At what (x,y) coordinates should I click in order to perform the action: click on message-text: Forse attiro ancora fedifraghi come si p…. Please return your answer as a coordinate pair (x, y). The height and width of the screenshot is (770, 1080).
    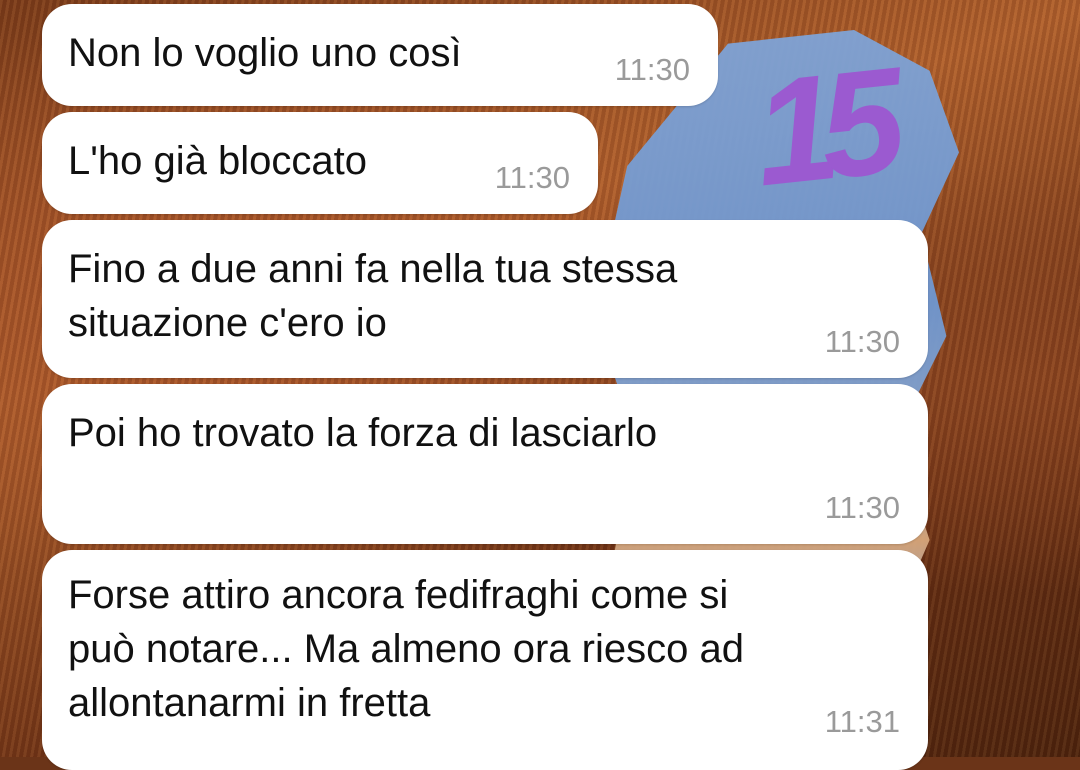
    Looking at the image, I should click on (406, 649).